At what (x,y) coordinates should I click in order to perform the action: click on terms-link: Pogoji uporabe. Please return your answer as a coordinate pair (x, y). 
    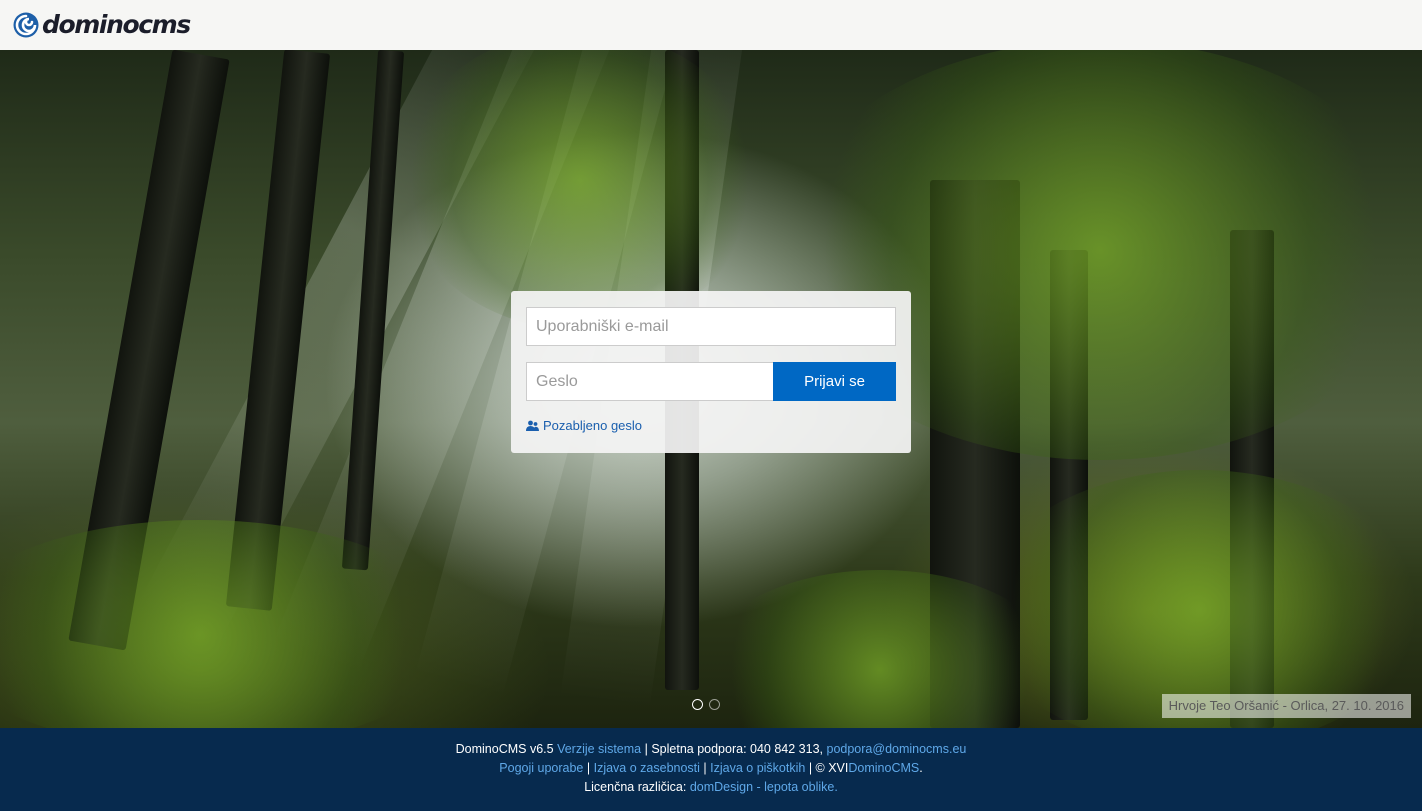
    Looking at the image, I should click on (541, 768).